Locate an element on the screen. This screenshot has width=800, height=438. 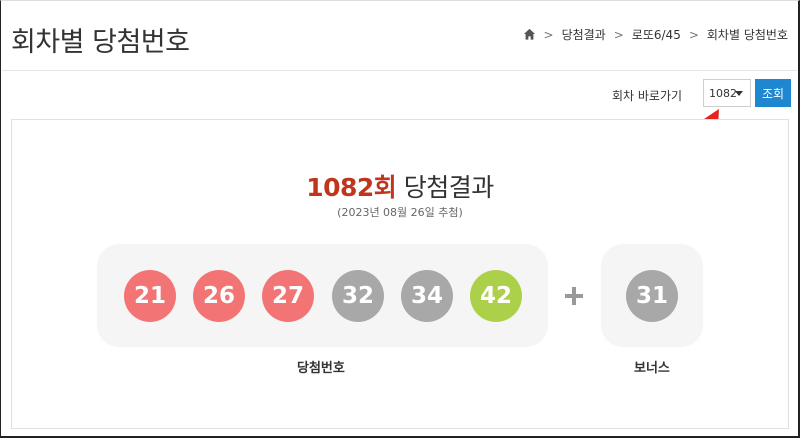
result-title-suffix: 당첨결과 is located at coordinates (449, 187).